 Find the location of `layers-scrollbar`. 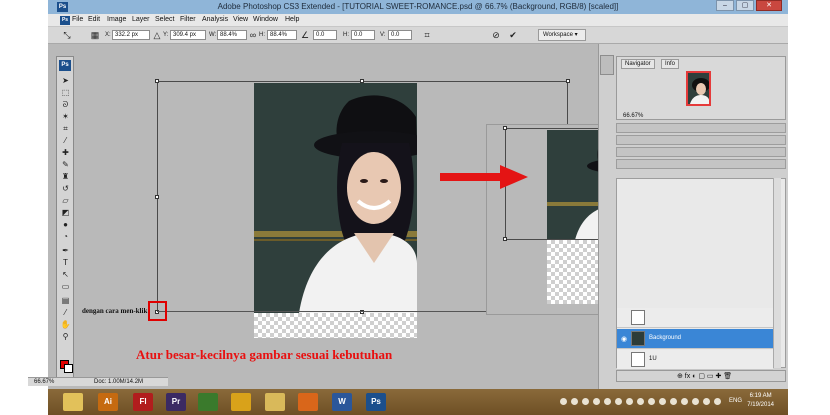

layers-scrollbar is located at coordinates (777, 273).